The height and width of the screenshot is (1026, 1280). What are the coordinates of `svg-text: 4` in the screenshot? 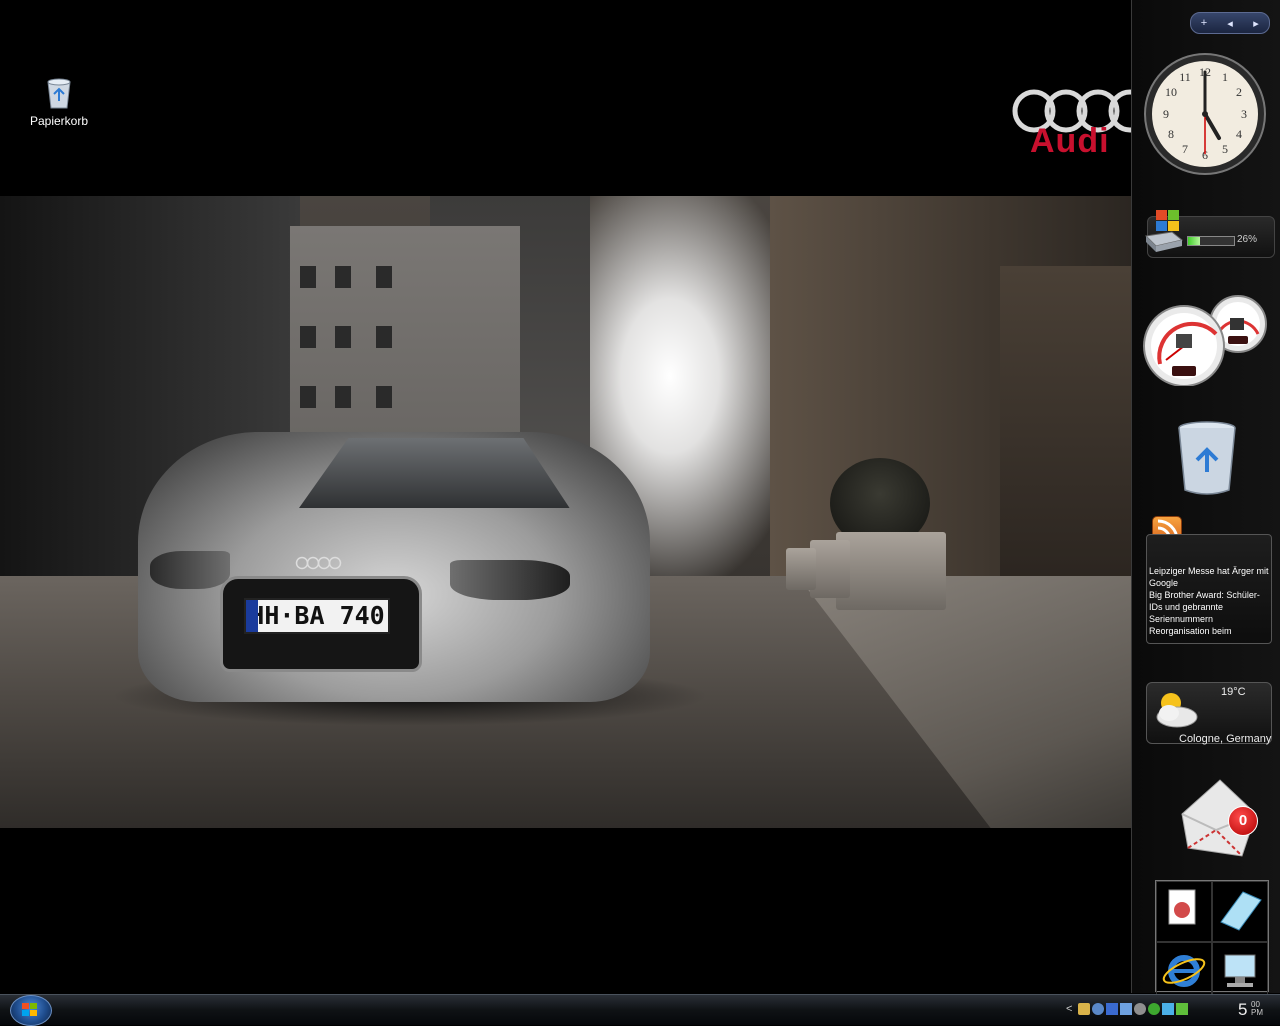 It's located at (1239, 134).